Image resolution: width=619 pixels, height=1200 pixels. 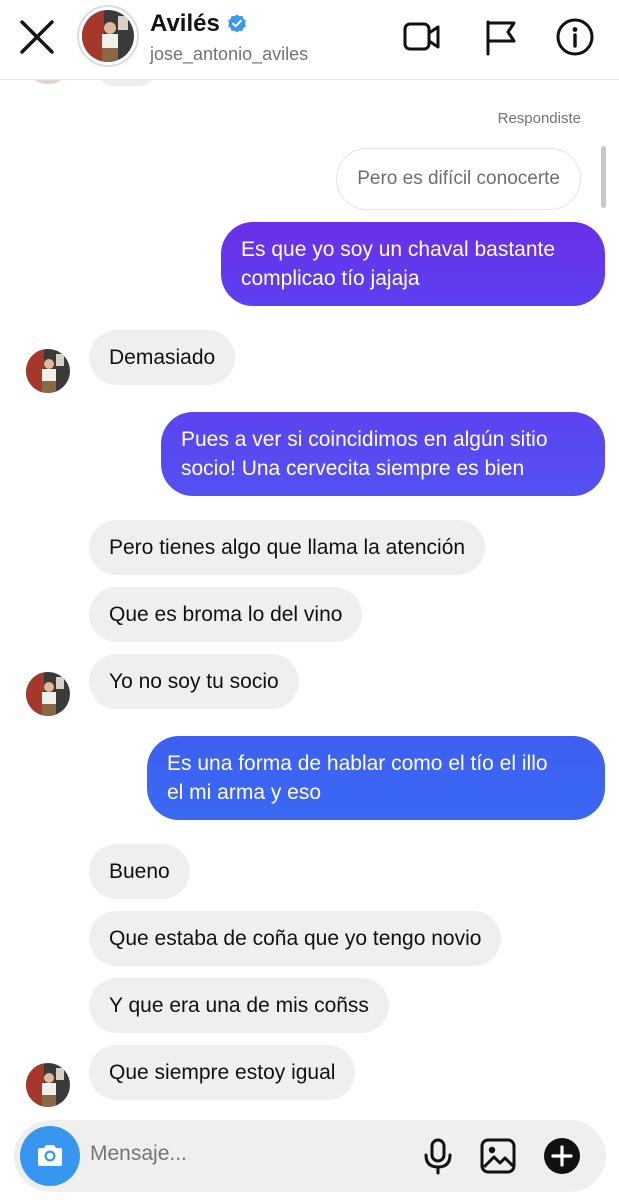 I want to click on message-line: Es que yo soy un chaval bastante, so click(x=398, y=249).